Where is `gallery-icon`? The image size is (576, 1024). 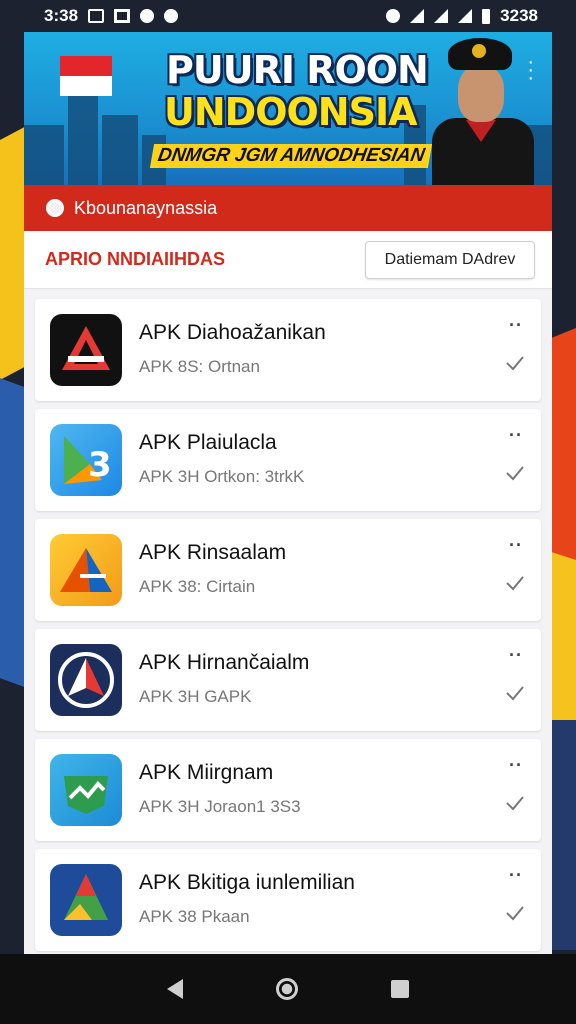
gallery-icon is located at coordinates (96, 16).